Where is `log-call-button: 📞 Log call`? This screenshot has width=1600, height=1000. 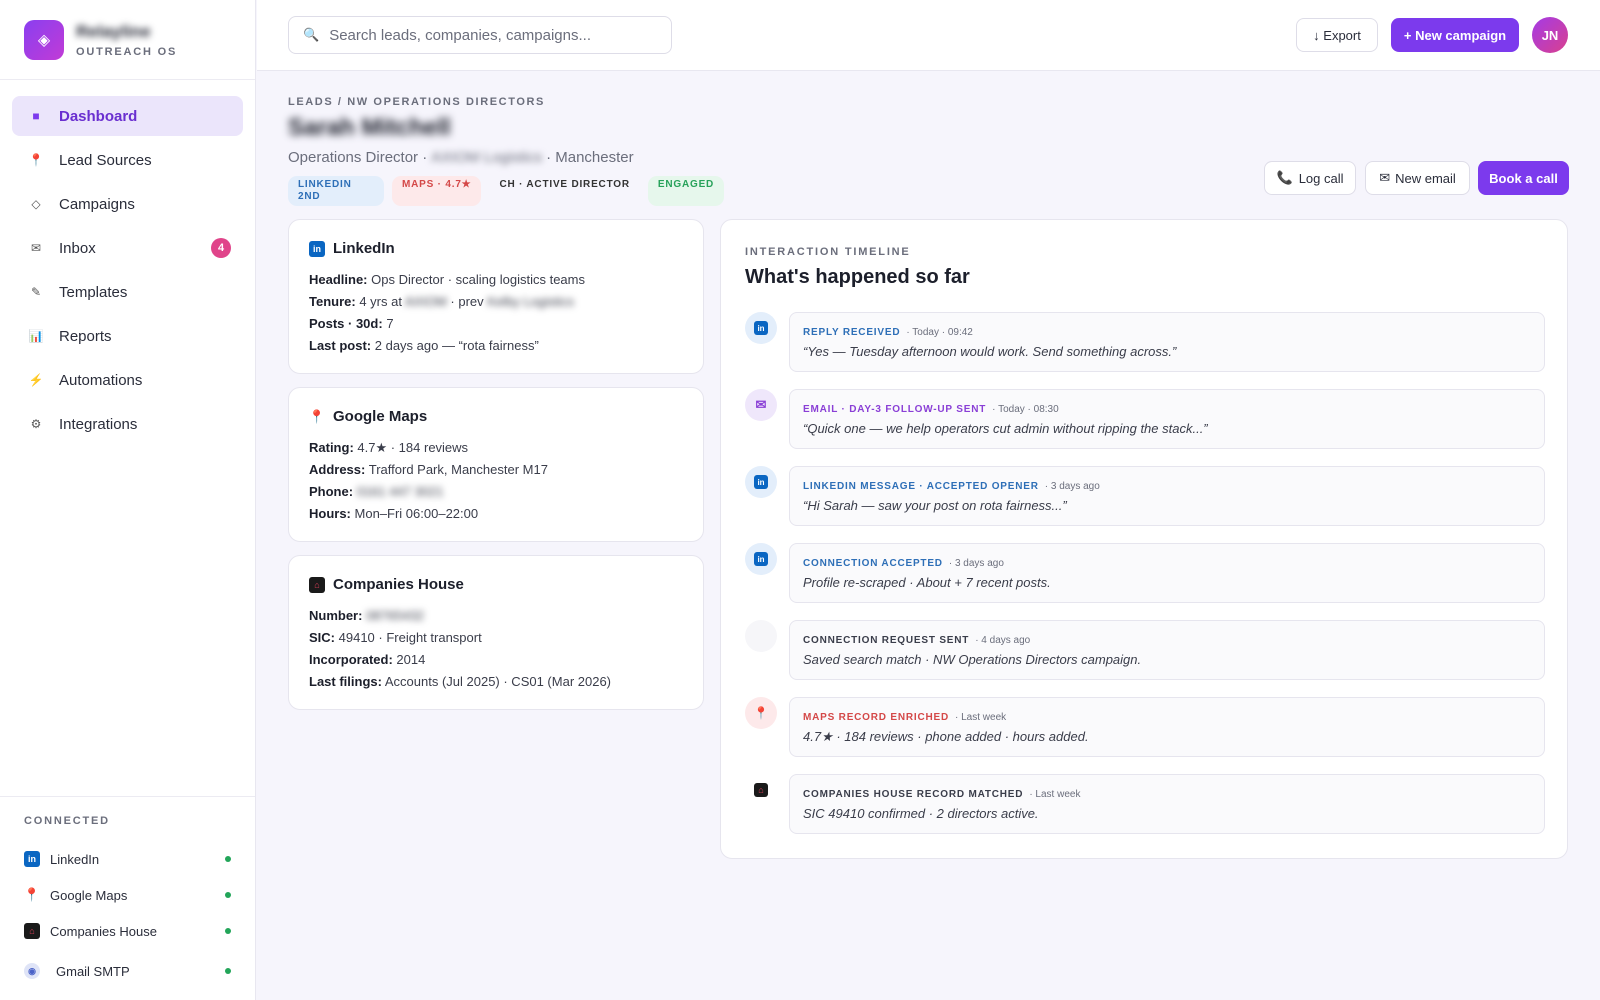
log-call-button: 📞 Log call is located at coordinates (1310, 178).